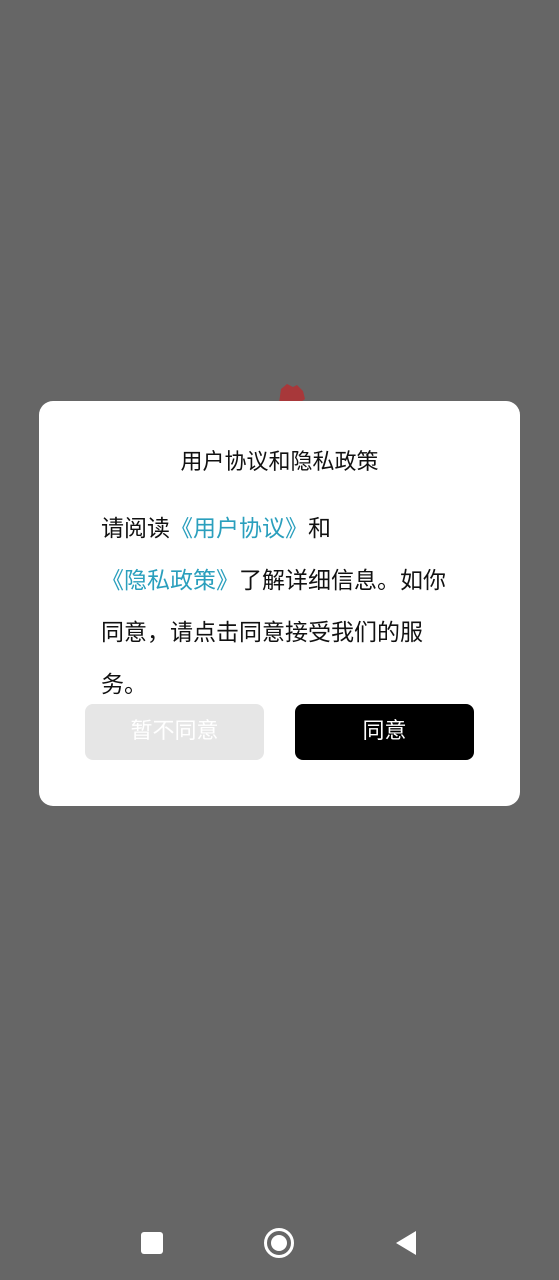 Image resolution: width=559 pixels, height=1280 pixels. Describe the element at coordinates (384, 732) in the screenshot. I see `agree-button: 同意` at that location.